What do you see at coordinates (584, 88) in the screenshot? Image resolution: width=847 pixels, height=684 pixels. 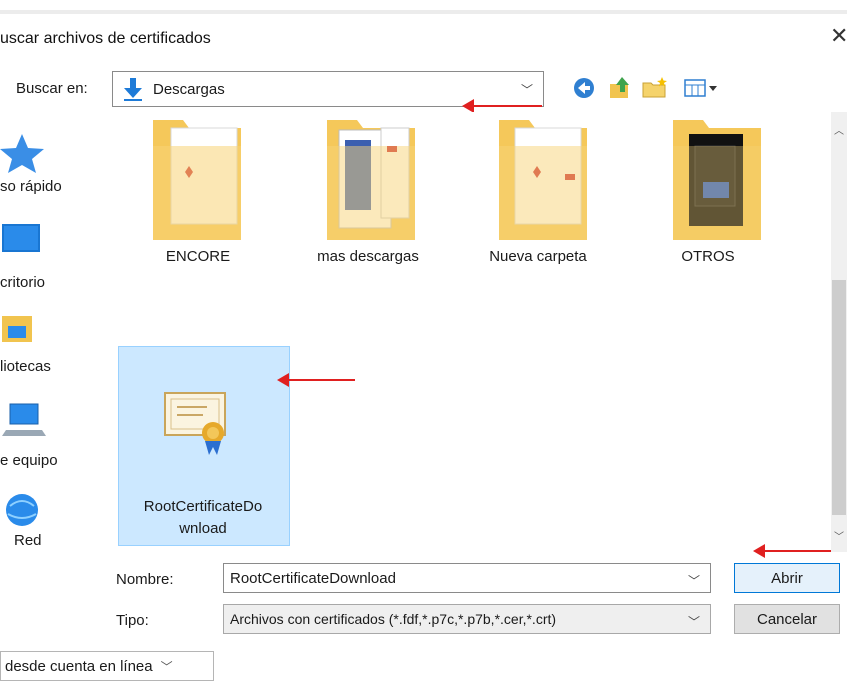 I see `back-icon` at bounding box center [584, 88].